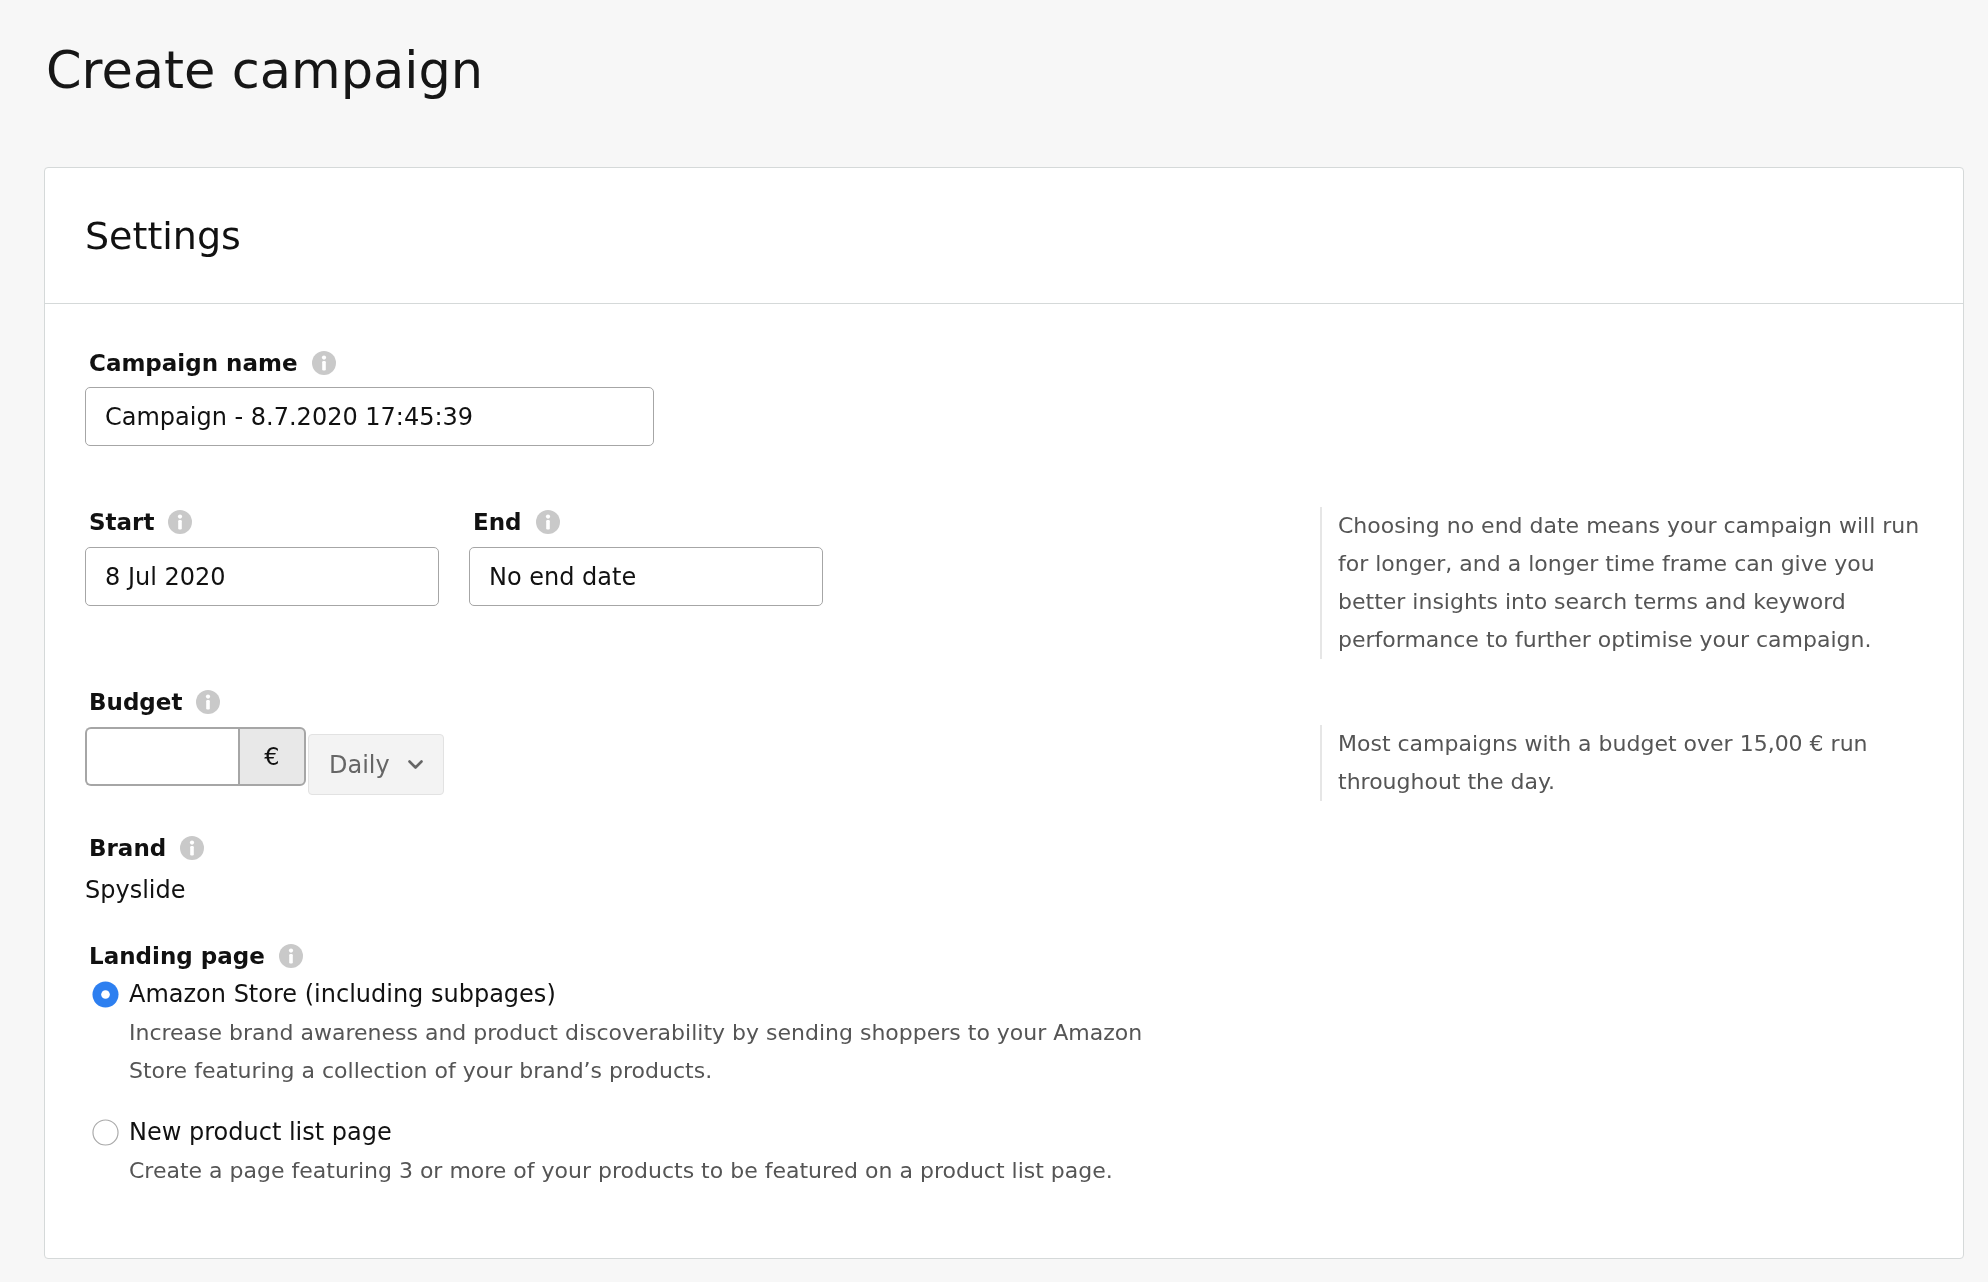  Describe the element at coordinates (262, 576) in the screenshot. I see `start-date-input: 8 Jul 2020` at that location.